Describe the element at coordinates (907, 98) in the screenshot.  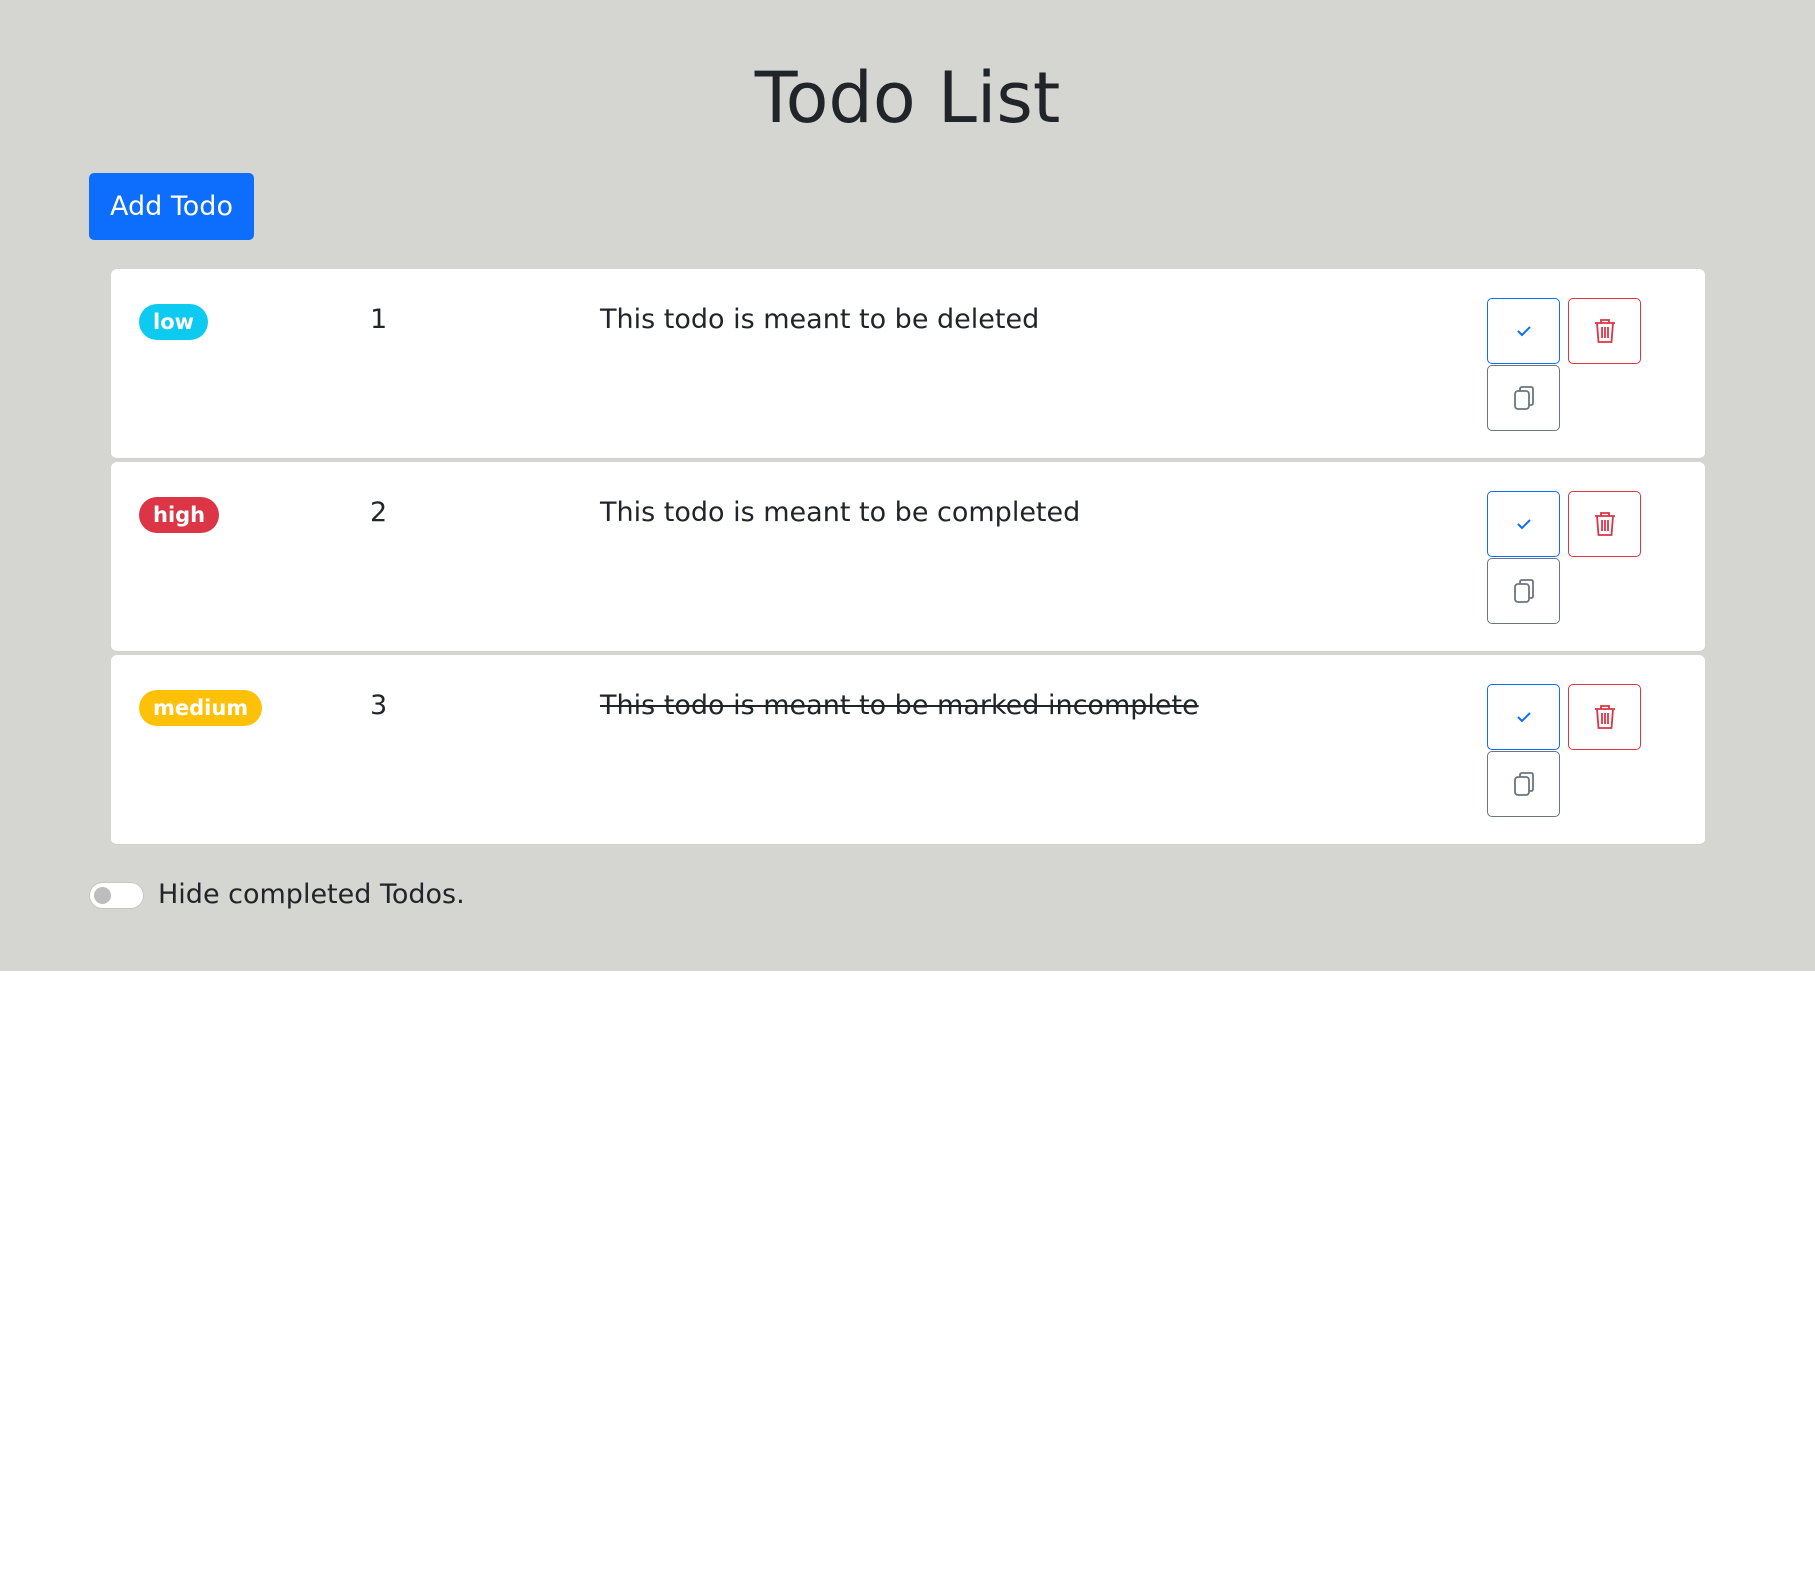
I see `page-title: Todo List` at that location.